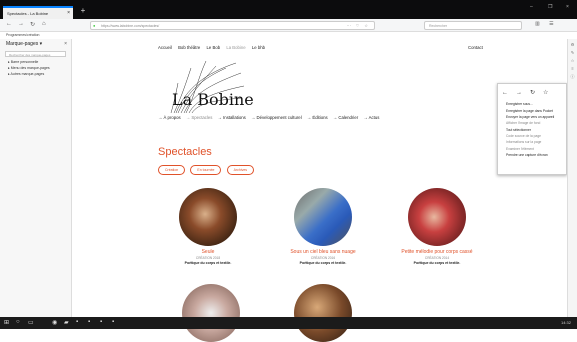 The width and height of the screenshot is (577, 342). I want to click on show-title: Petite mélodie pour corps cassé, so click(437, 252).